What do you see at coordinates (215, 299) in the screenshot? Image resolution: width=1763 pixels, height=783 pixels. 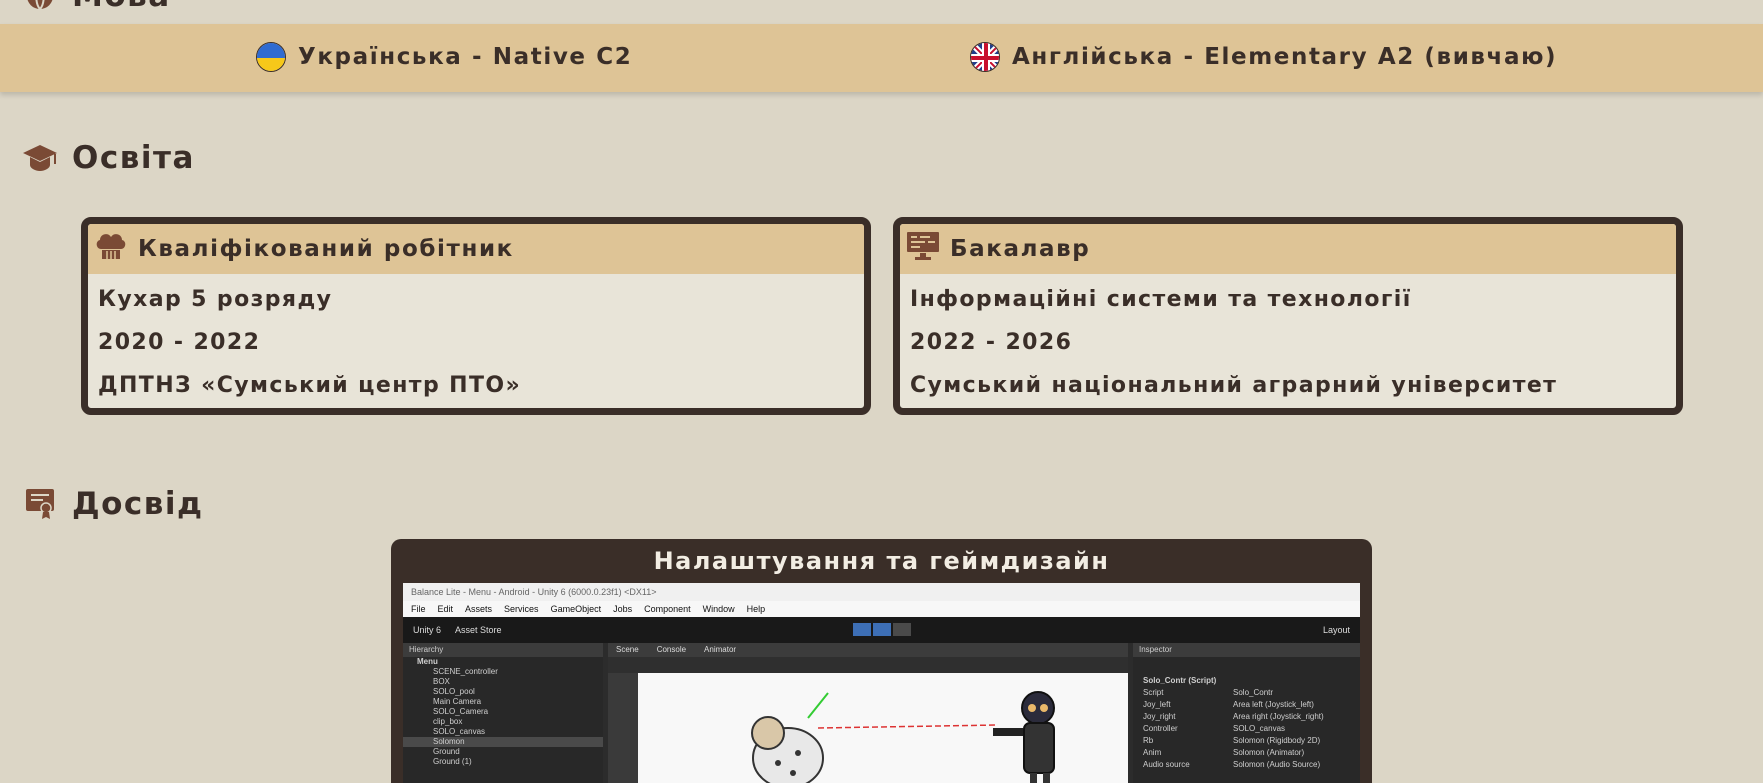 I see `education-specialty: Кухар 5 розряду` at bounding box center [215, 299].